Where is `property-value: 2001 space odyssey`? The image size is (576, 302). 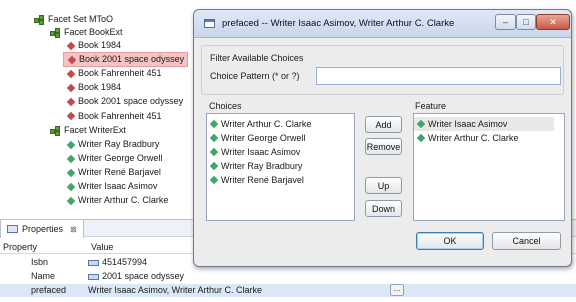 property-value: 2001 space odyssey is located at coordinates (143, 276).